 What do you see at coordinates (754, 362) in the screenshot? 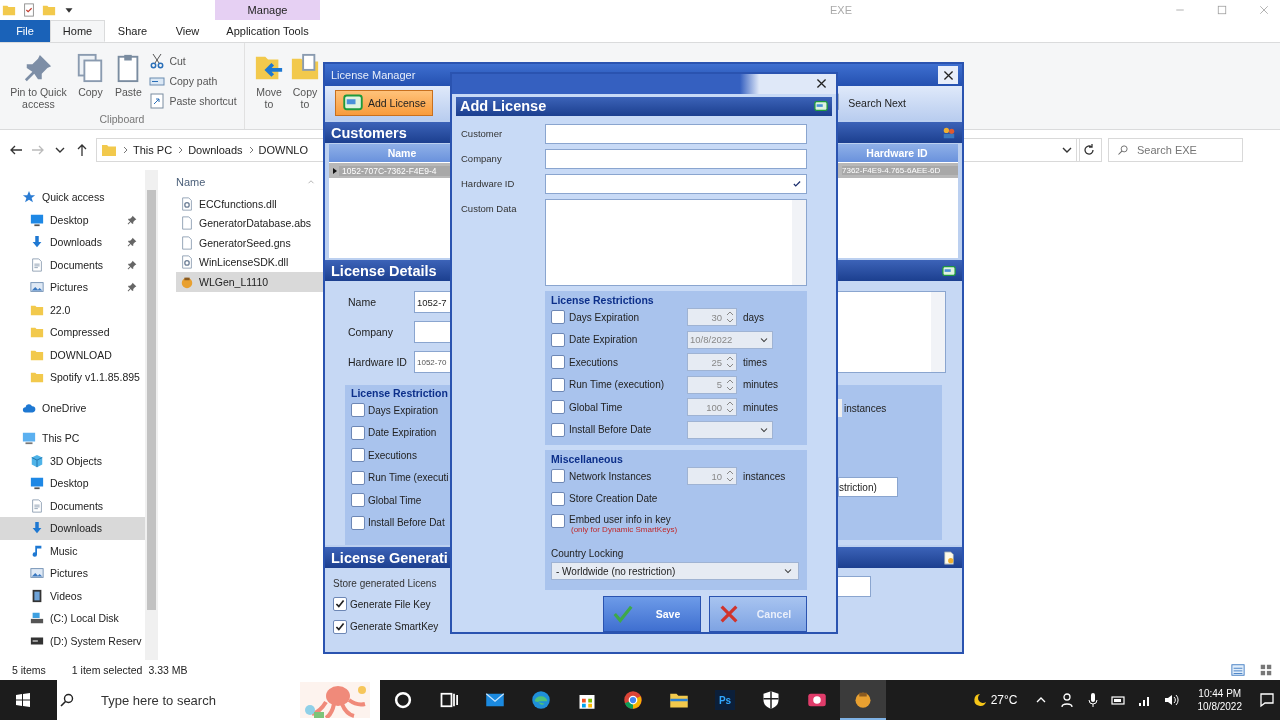
I see `unit-label: times` at bounding box center [754, 362].